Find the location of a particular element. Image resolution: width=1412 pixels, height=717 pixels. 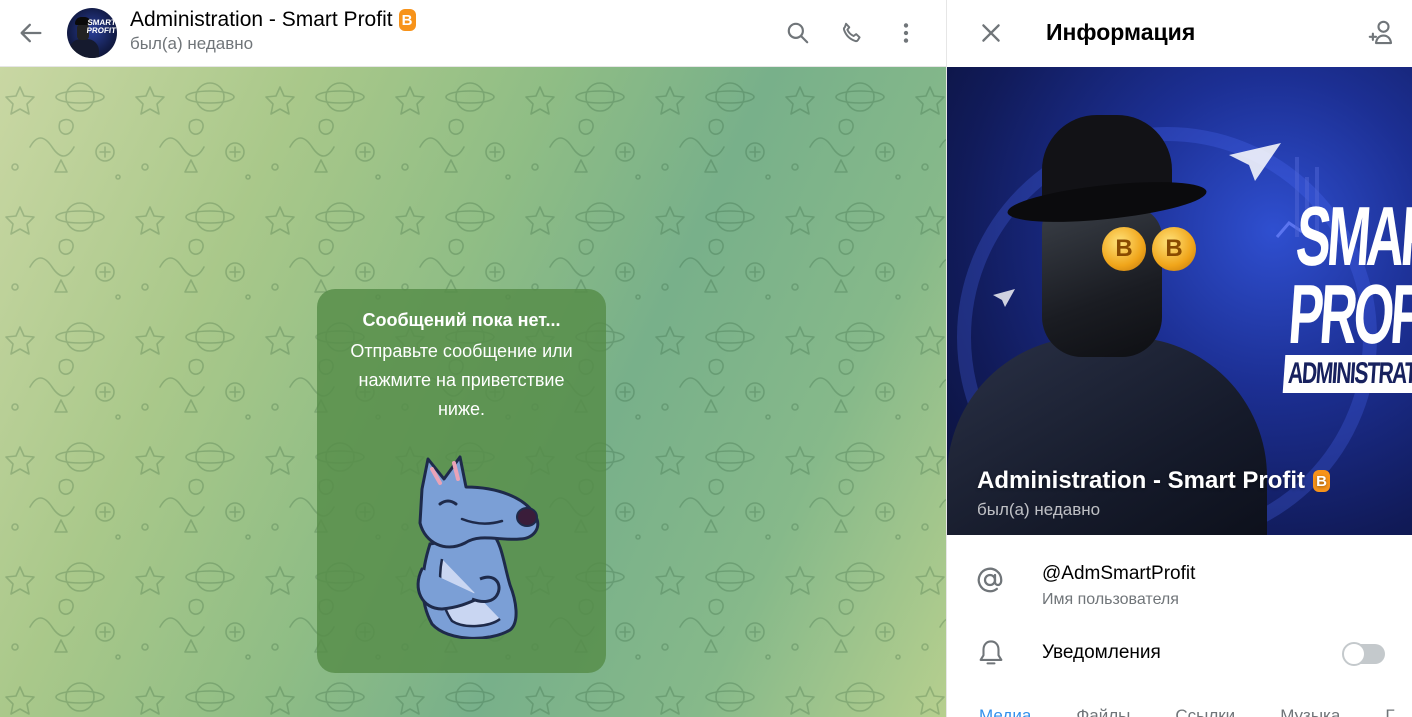

cover-logo: SMART PROFIT ADMINISTRATION is located at coordinates (1296, 291).